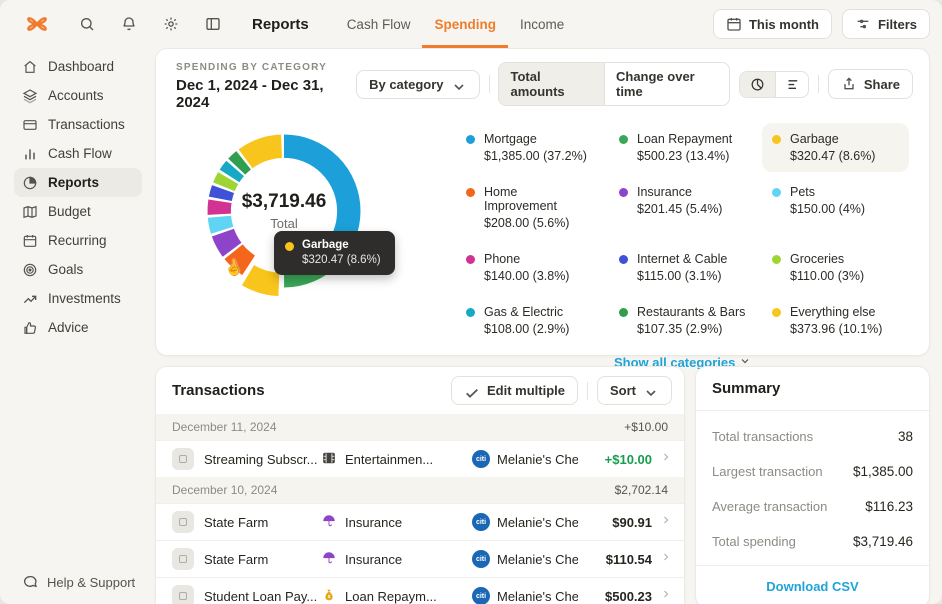  I want to click on merchant-name: State Farm, so click(236, 559).